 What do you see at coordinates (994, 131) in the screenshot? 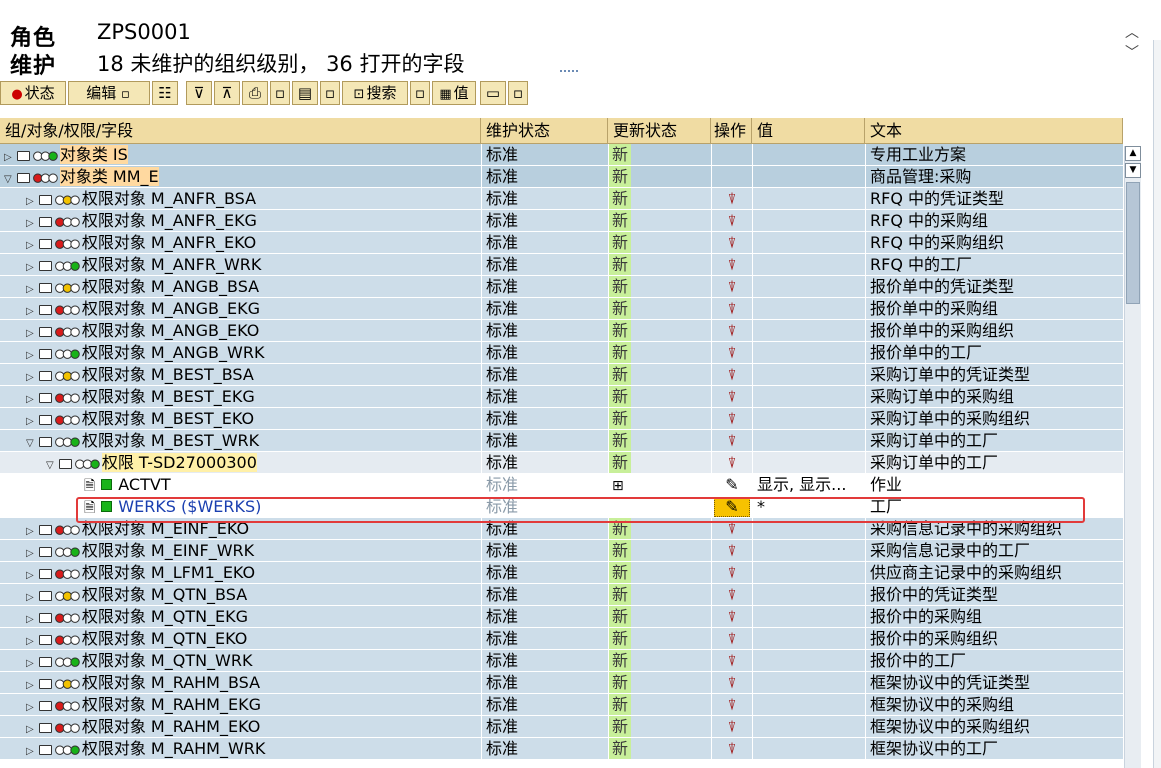
I see `col-text-header: 文本` at bounding box center [994, 131].